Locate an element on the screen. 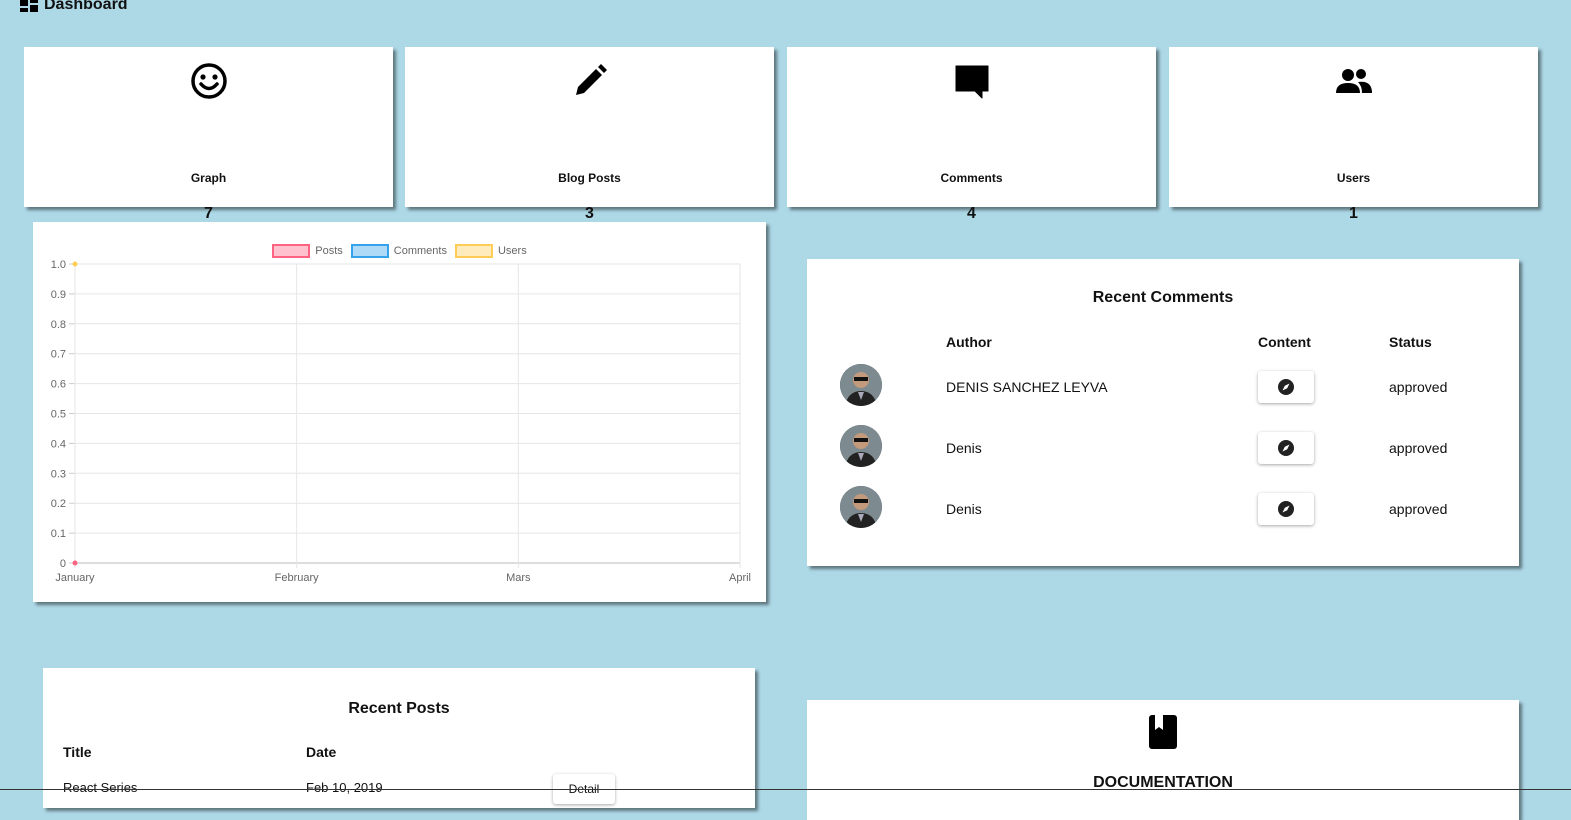 The height and width of the screenshot is (820, 1571). recent-posts-title: Recent Posts is located at coordinates (399, 708).